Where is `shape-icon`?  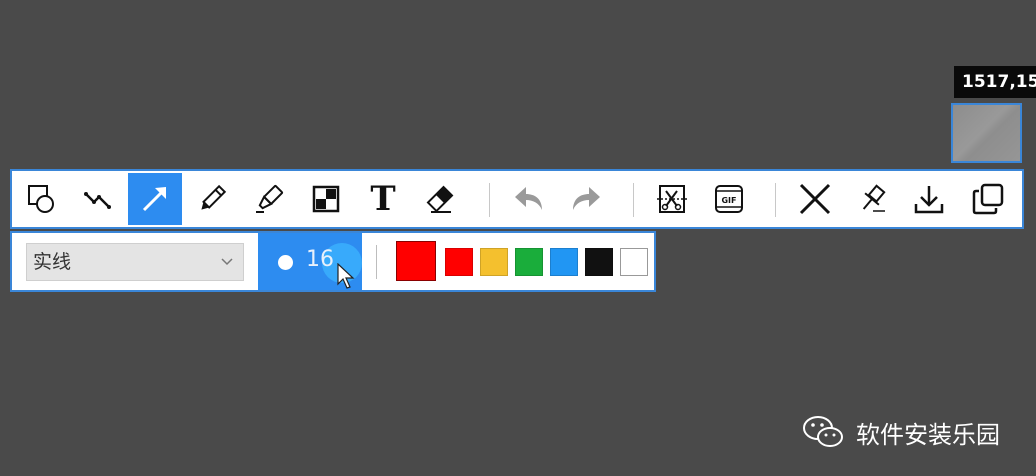
shape-icon is located at coordinates (41, 199).